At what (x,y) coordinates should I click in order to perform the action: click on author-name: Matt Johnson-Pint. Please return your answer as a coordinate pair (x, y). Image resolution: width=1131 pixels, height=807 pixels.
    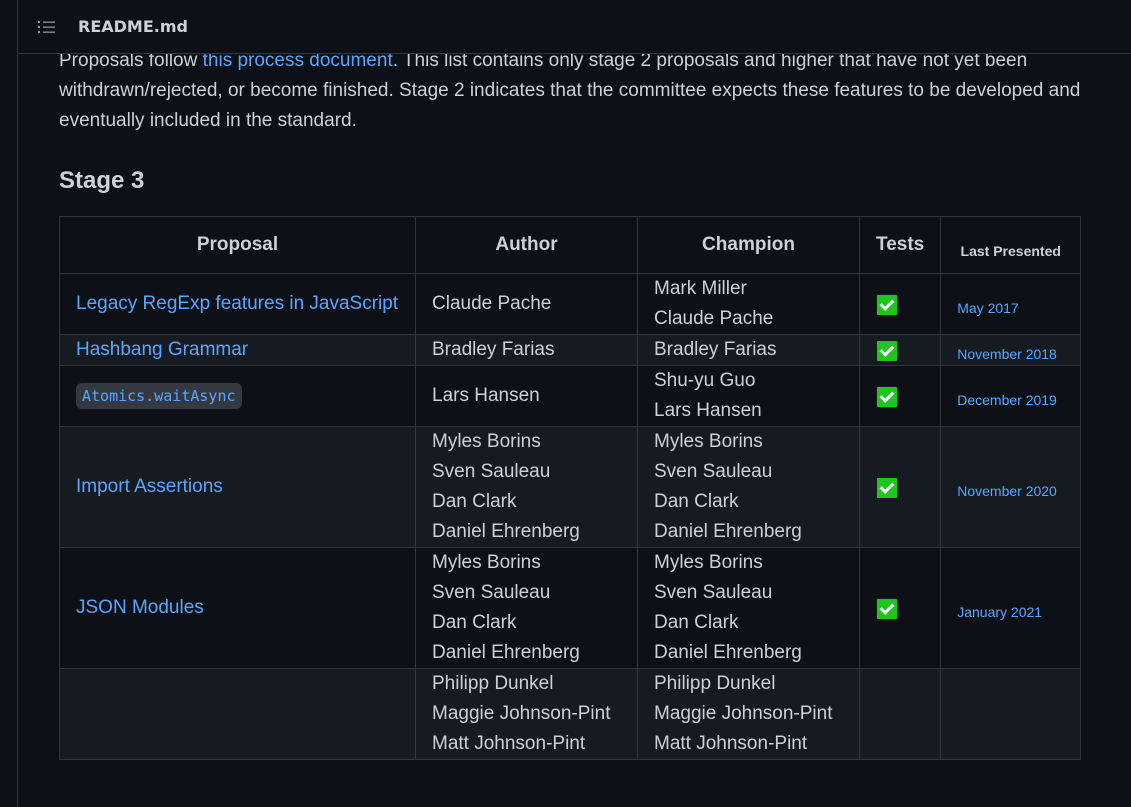
    Looking at the image, I should click on (509, 743).